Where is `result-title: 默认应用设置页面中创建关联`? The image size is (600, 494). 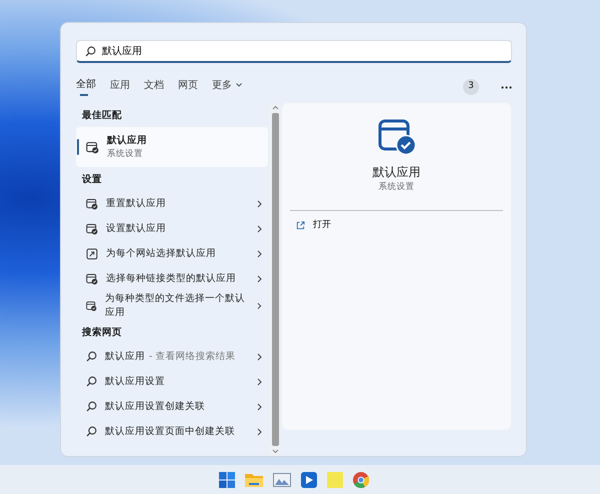
result-title: 默认应用设置页面中创建关联 is located at coordinates (170, 431).